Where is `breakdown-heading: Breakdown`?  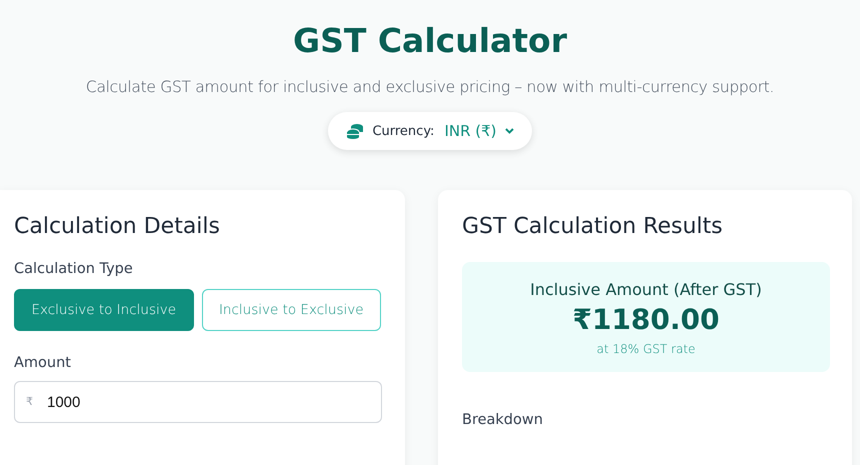
breakdown-heading: Breakdown is located at coordinates (503, 420).